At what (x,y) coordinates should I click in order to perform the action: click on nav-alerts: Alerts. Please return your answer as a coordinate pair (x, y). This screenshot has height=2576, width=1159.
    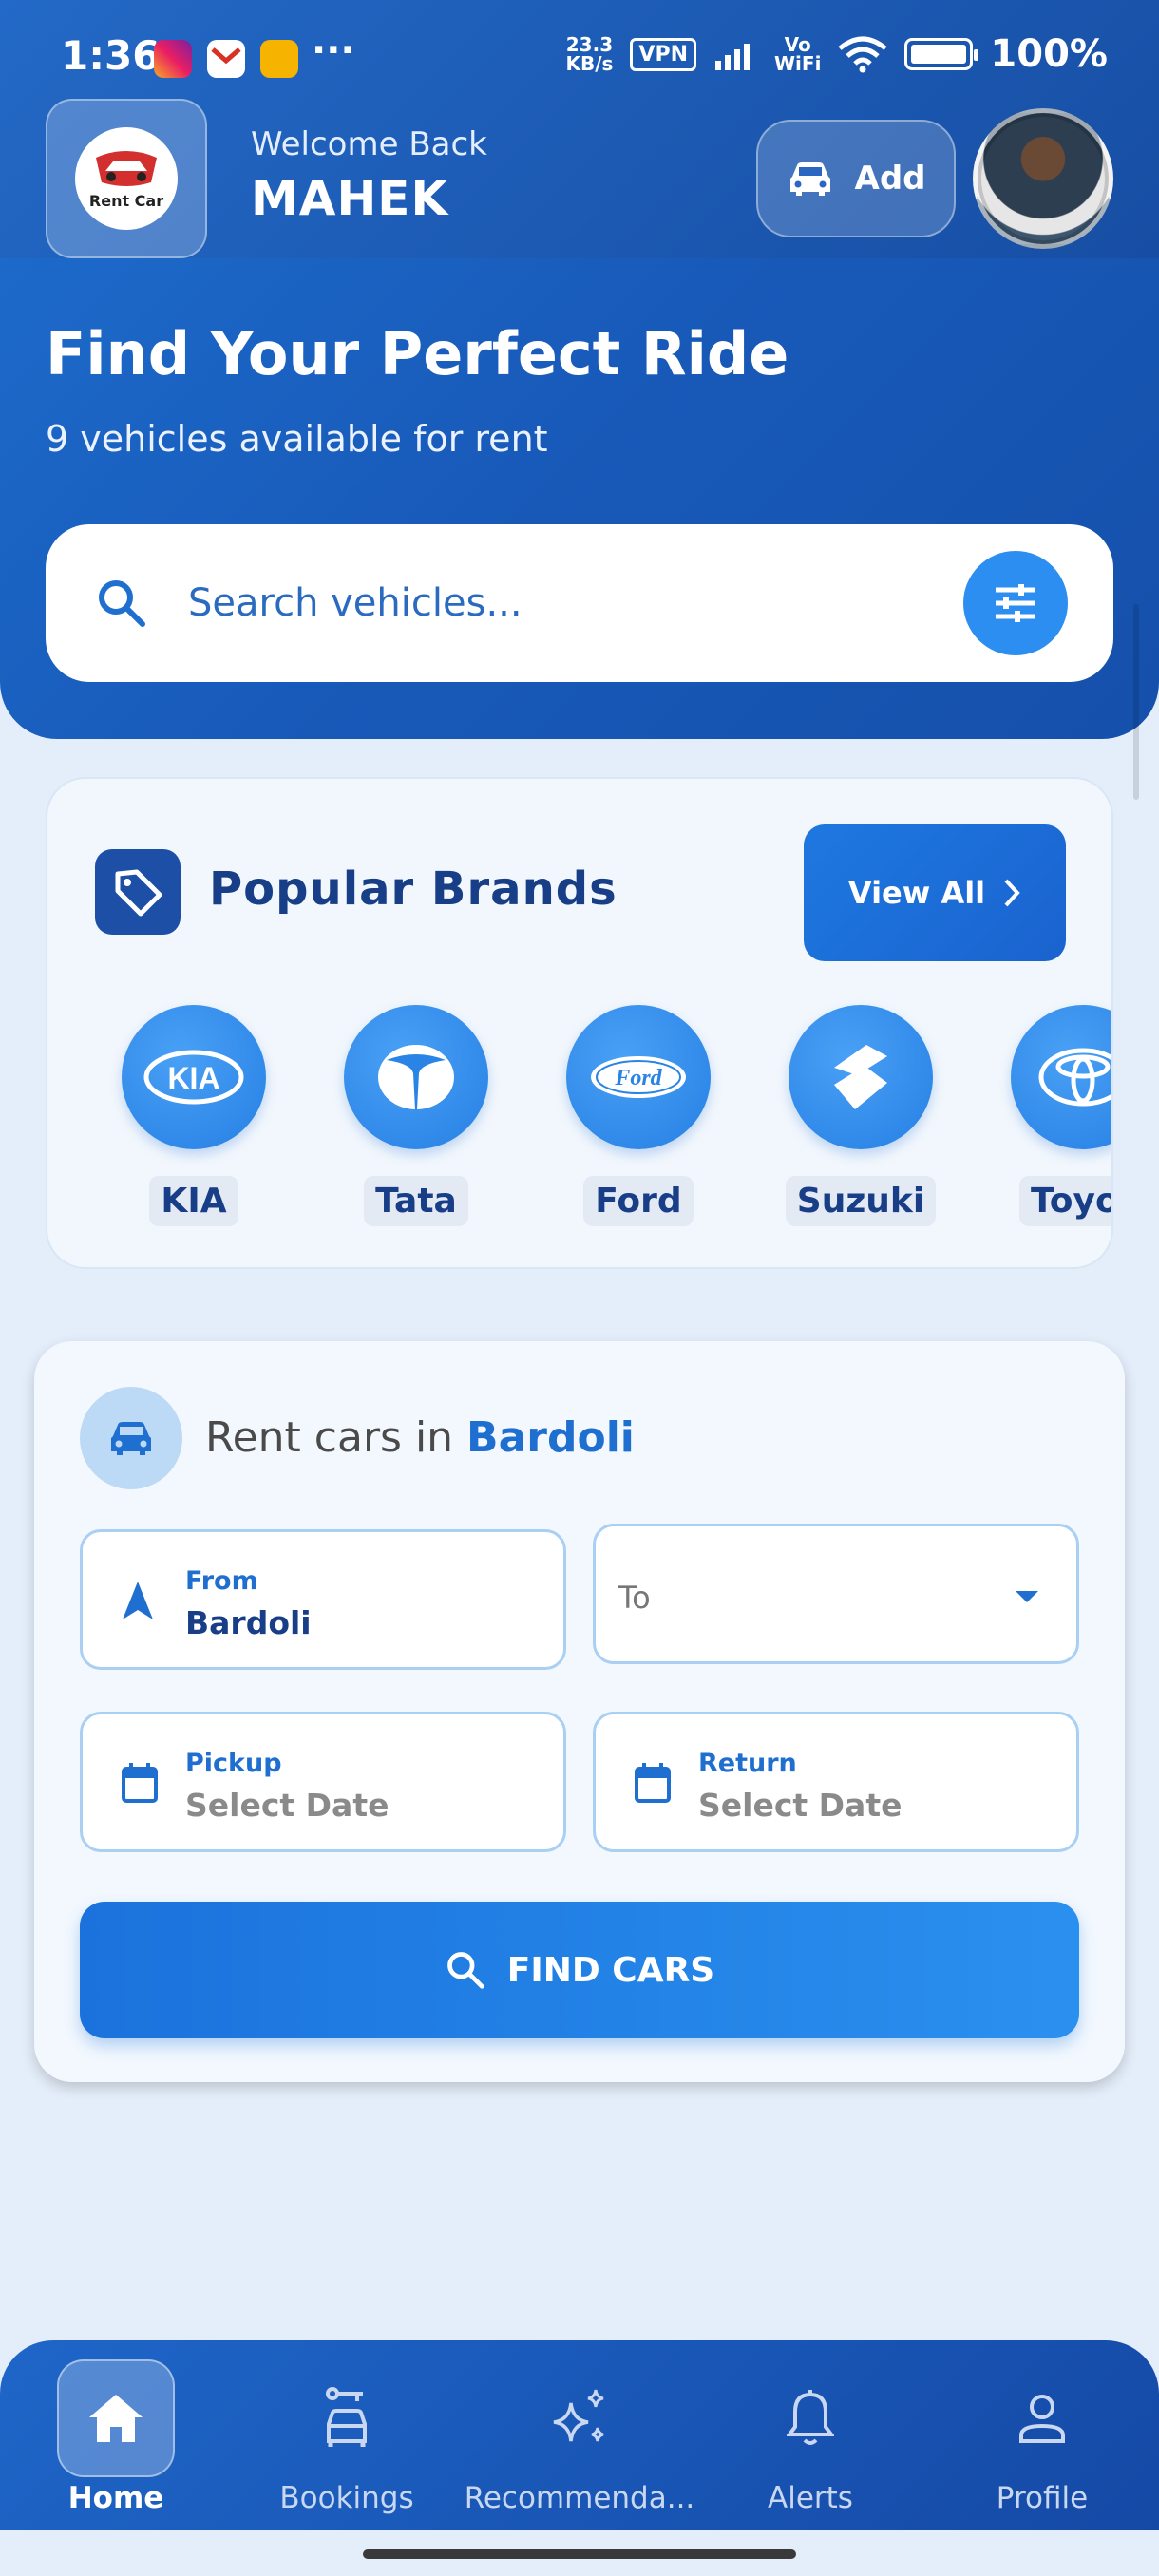
    Looking at the image, I should click on (810, 2446).